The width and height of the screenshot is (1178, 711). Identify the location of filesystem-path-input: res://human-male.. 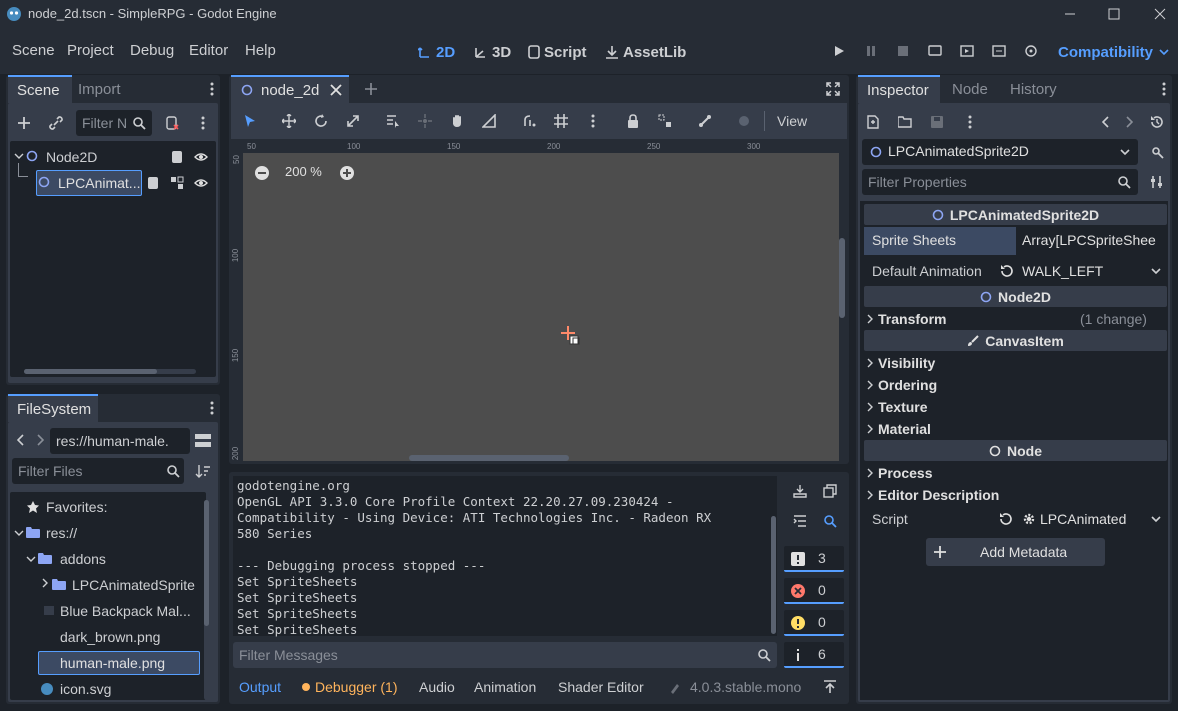
(120, 441).